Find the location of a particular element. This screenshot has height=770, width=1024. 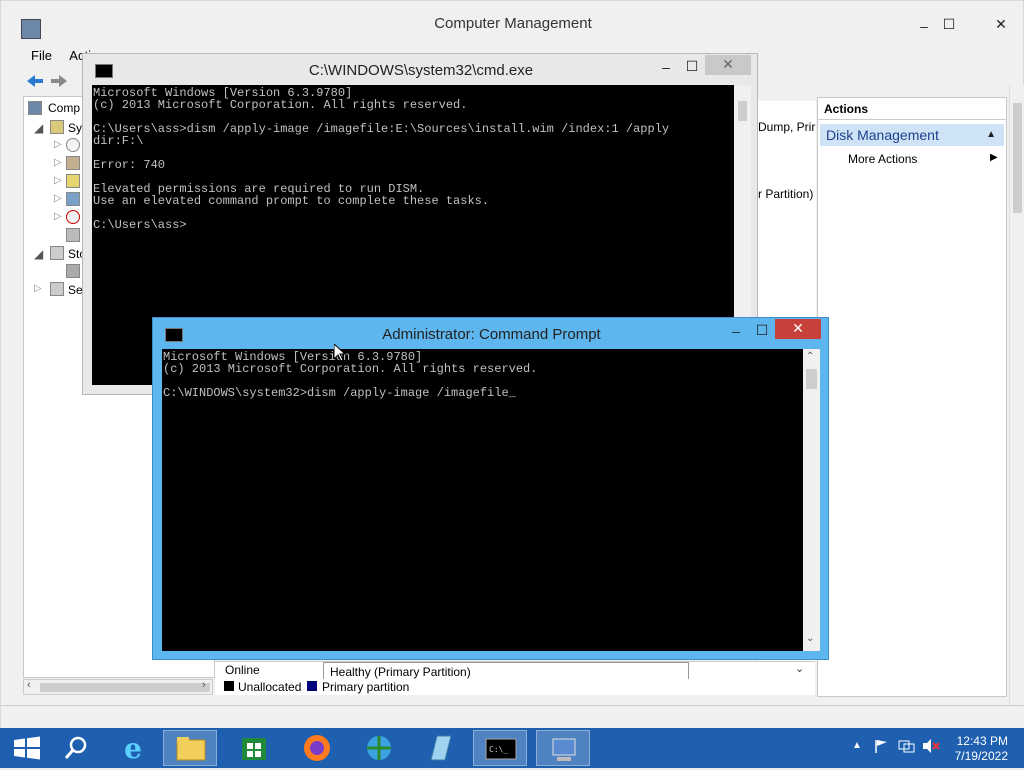

firefox-taskbar-button is located at coordinates (317, 748).